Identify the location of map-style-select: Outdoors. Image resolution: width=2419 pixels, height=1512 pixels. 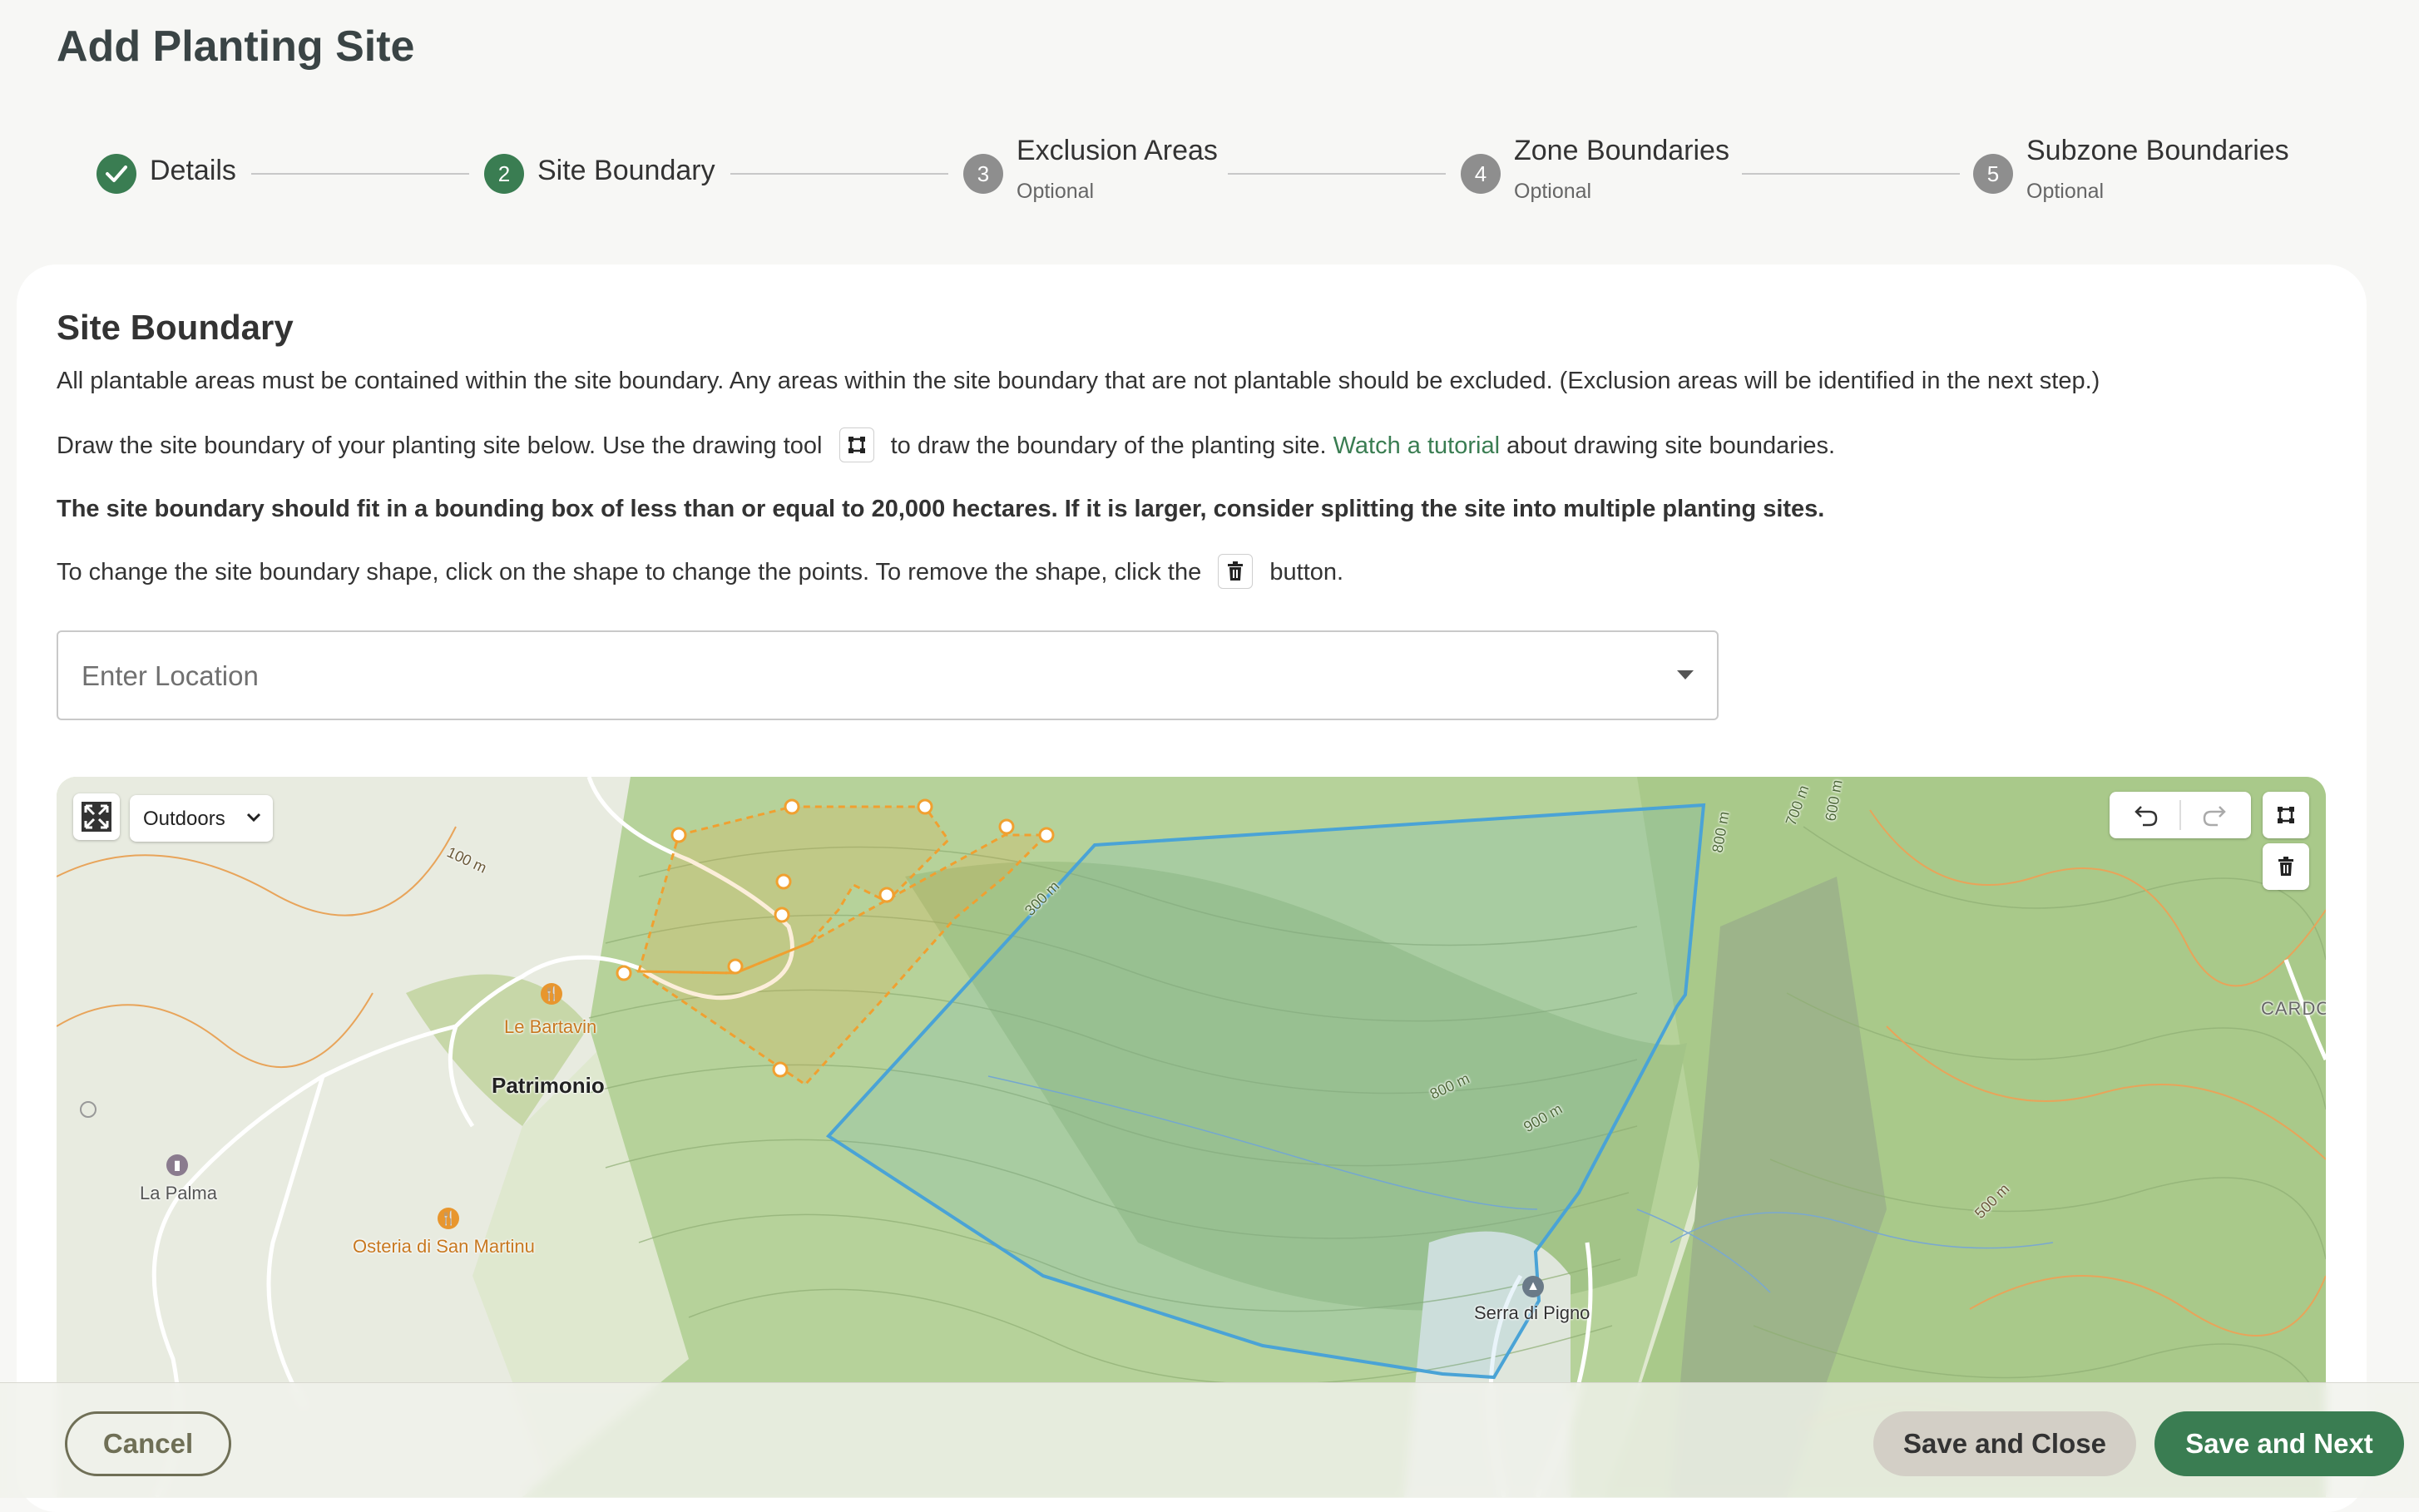
(201, 818).